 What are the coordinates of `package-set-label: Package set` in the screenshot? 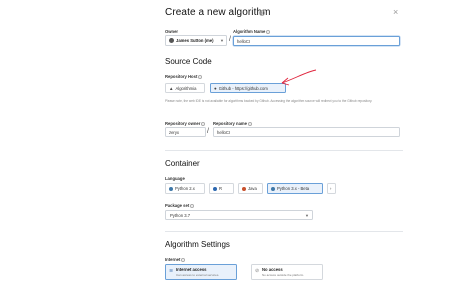 It's located at (180, 205).